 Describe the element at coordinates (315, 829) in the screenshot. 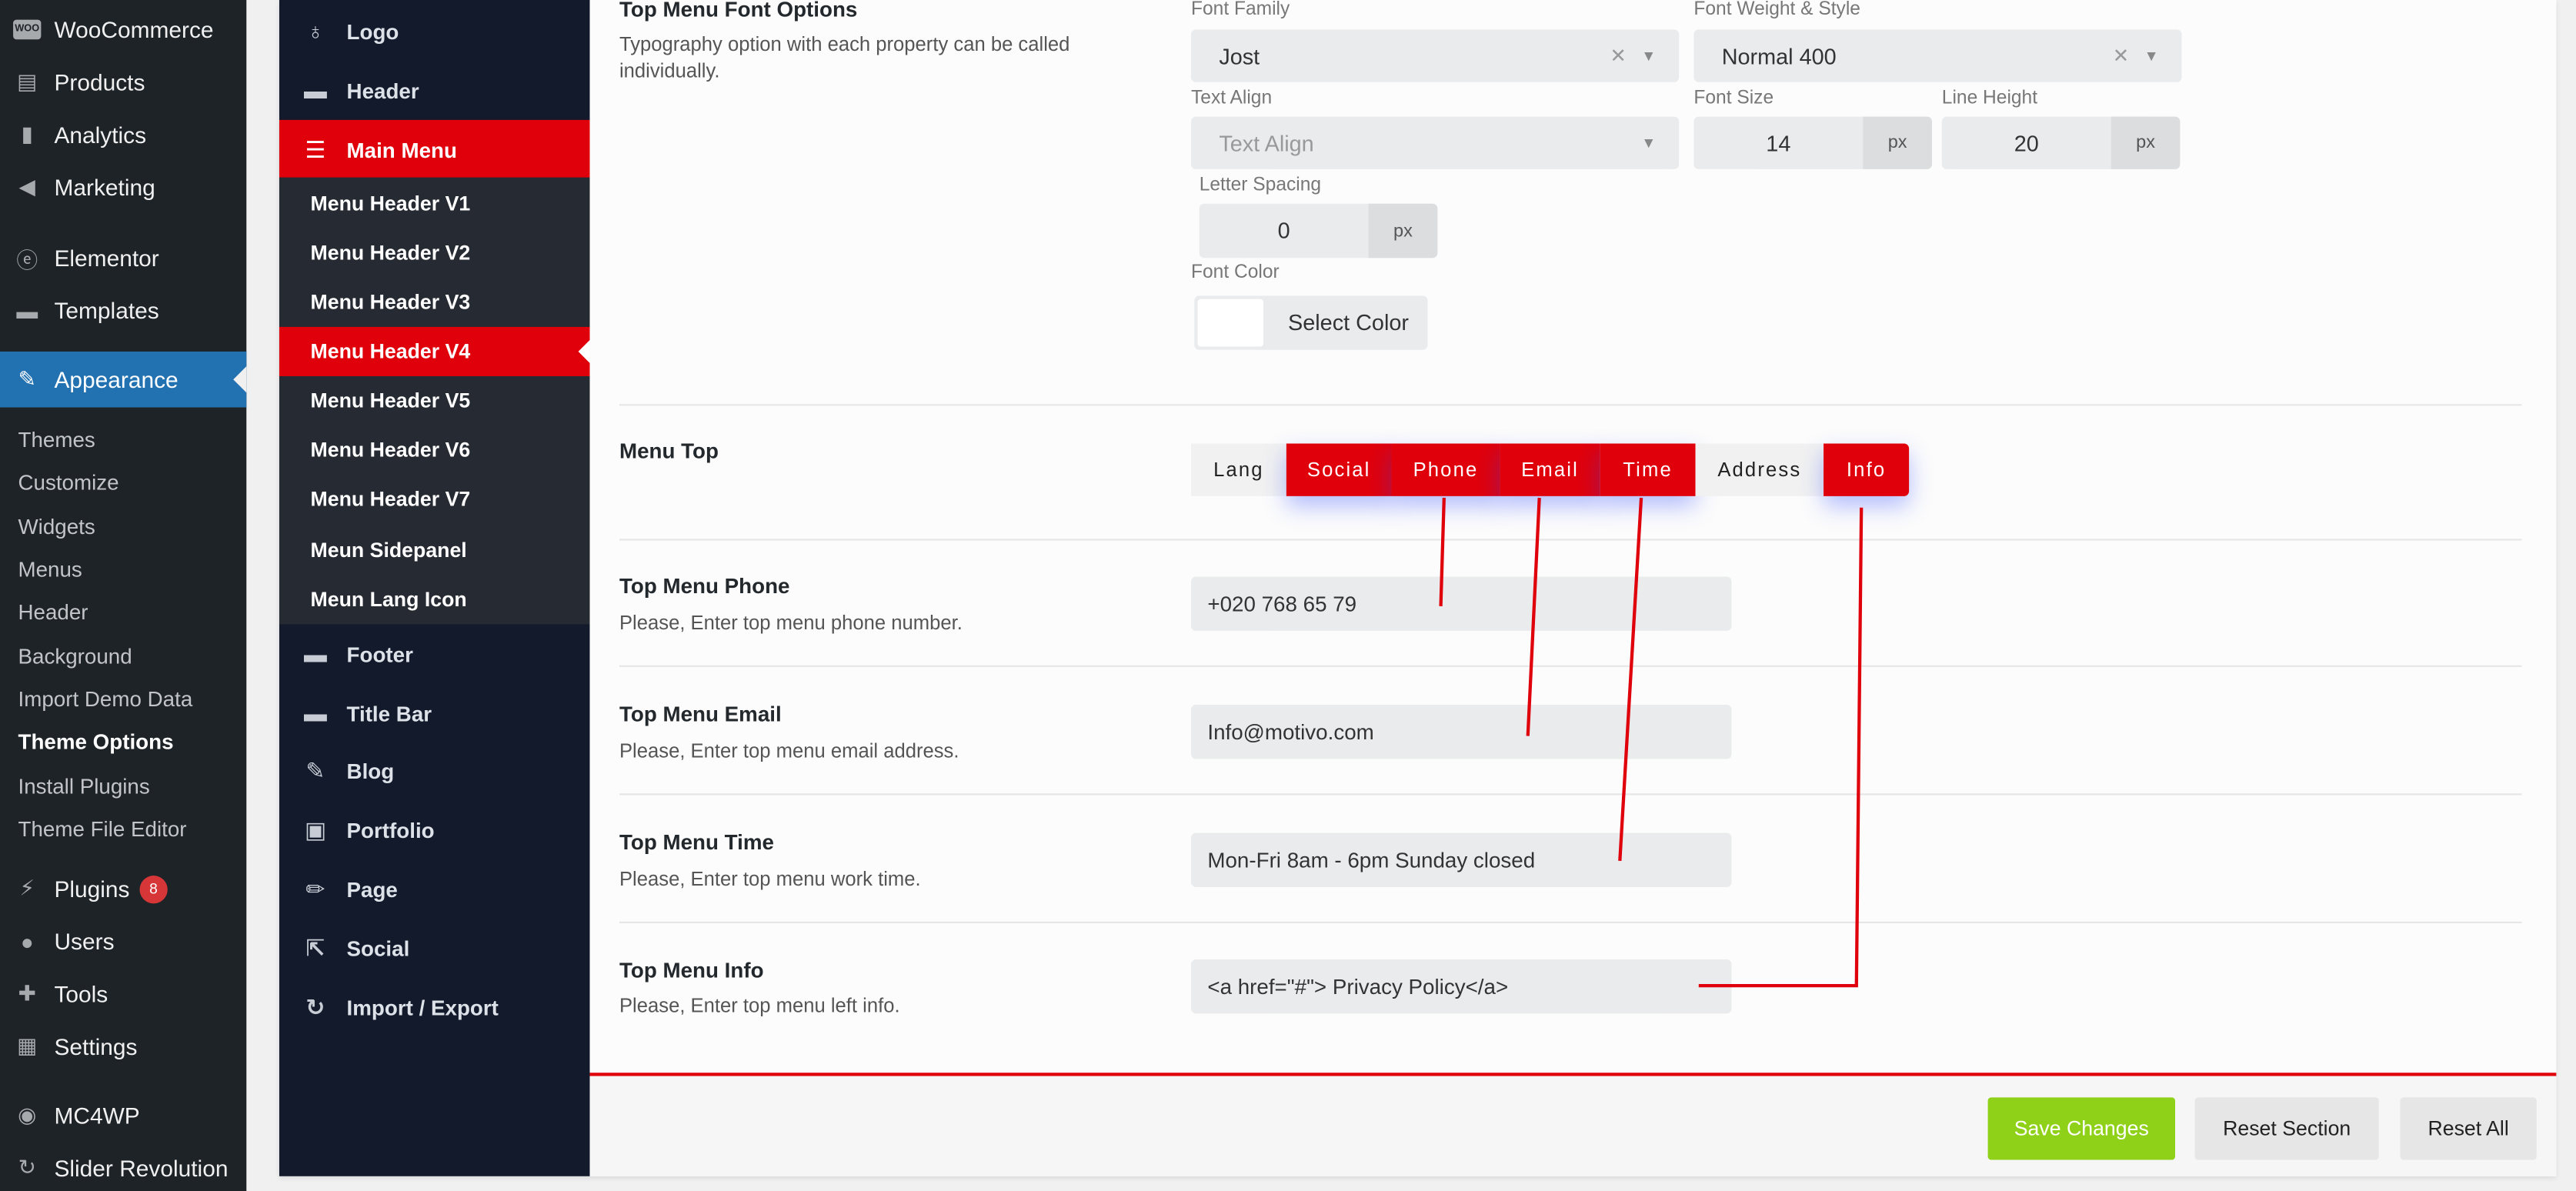

I see `image-icon: ▣` at that location.